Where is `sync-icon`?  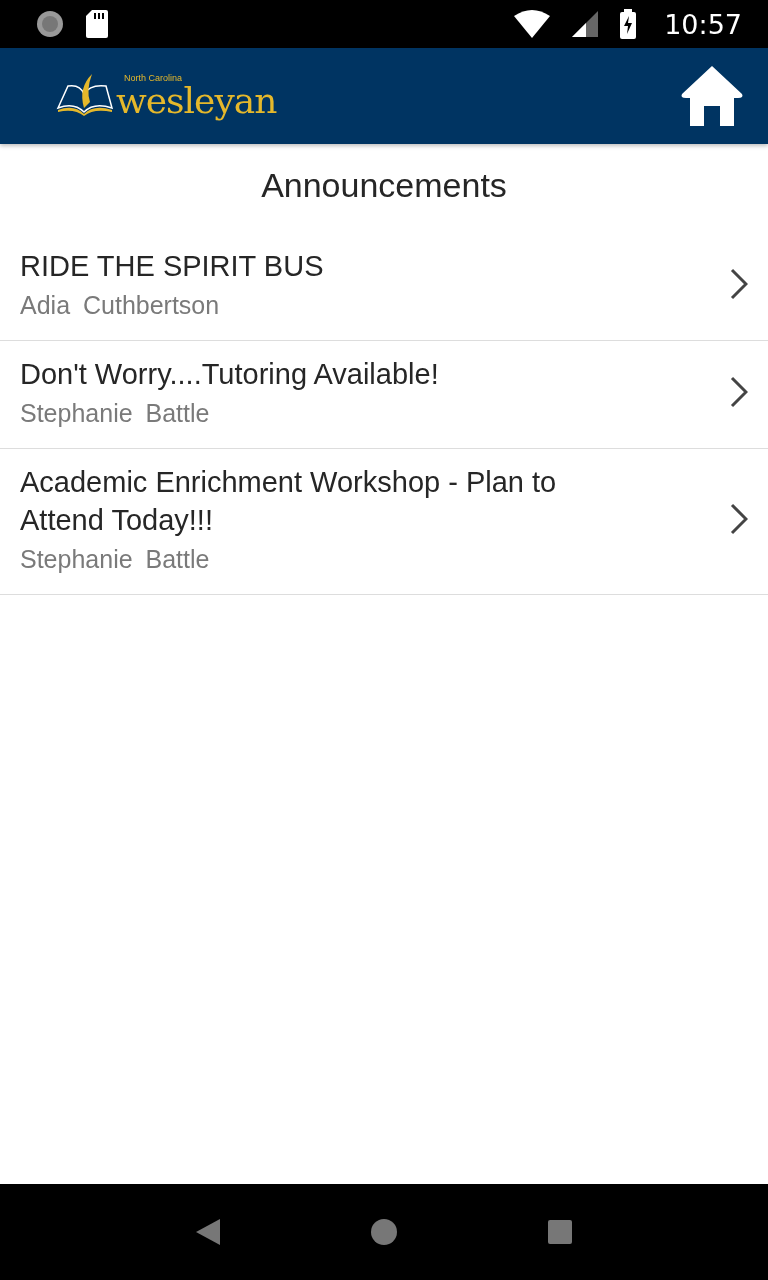 sync-icon is located at coordinates (50, 24).